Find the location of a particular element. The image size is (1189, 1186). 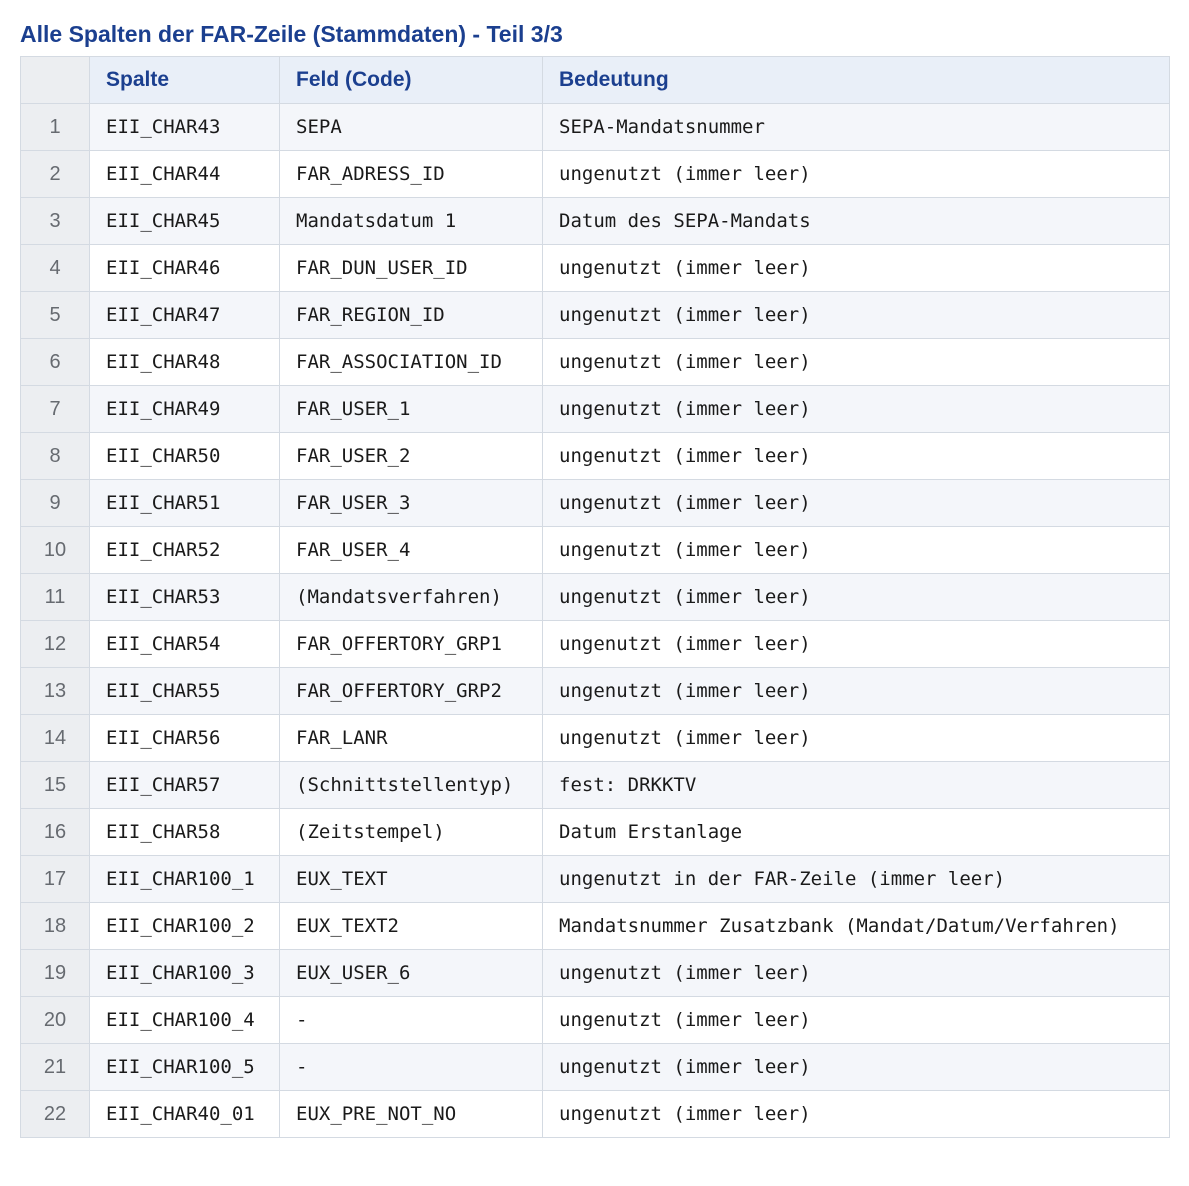

cell-bedeutung: fest: DRKKTV is located at coordinates (856, 785).